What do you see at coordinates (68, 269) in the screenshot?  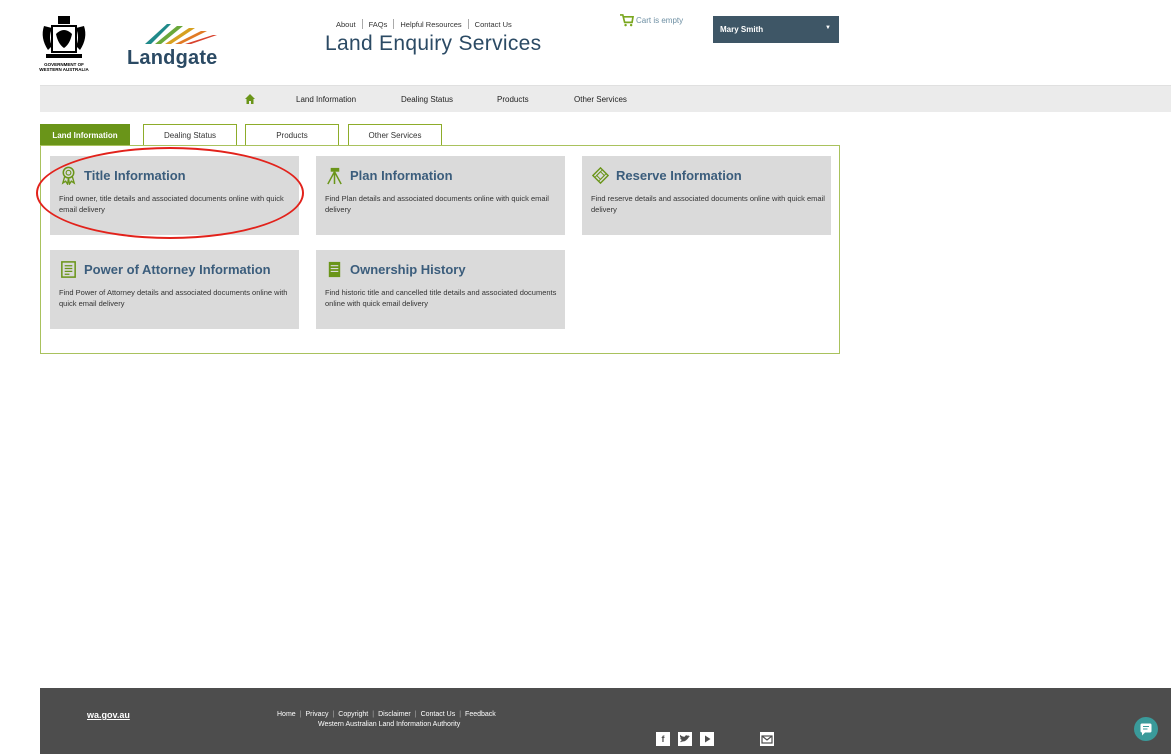 I see `document-icon` at bounding box center [68, 269].